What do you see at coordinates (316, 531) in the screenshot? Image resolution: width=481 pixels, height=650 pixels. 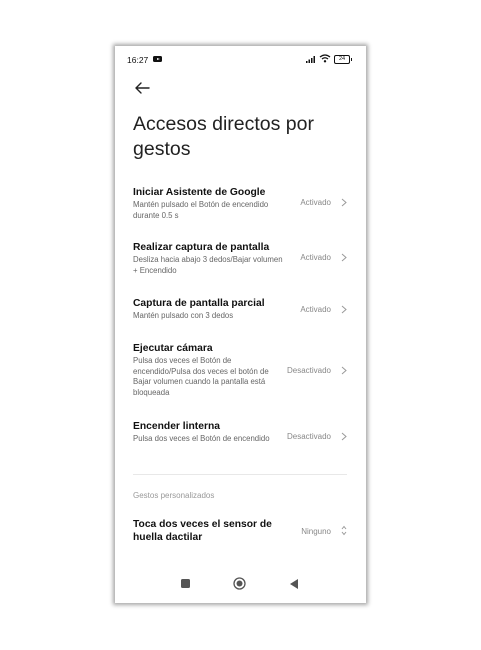 I see `setting-value: Ninguno` at bounding box center [316, 531].